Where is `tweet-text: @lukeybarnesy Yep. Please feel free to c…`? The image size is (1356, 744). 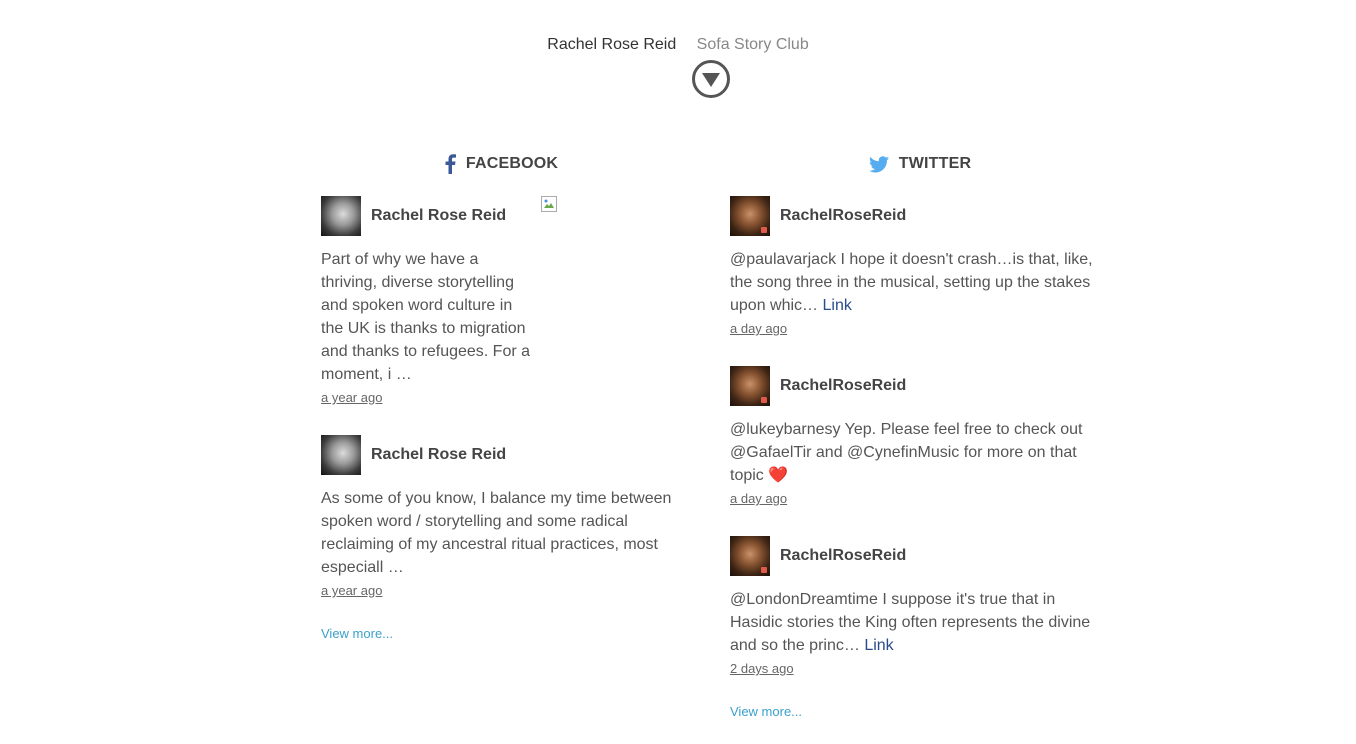 tweet-text: @lukeybarnesy Yep. Please feel free to c… is located at coordinates (906, 452).